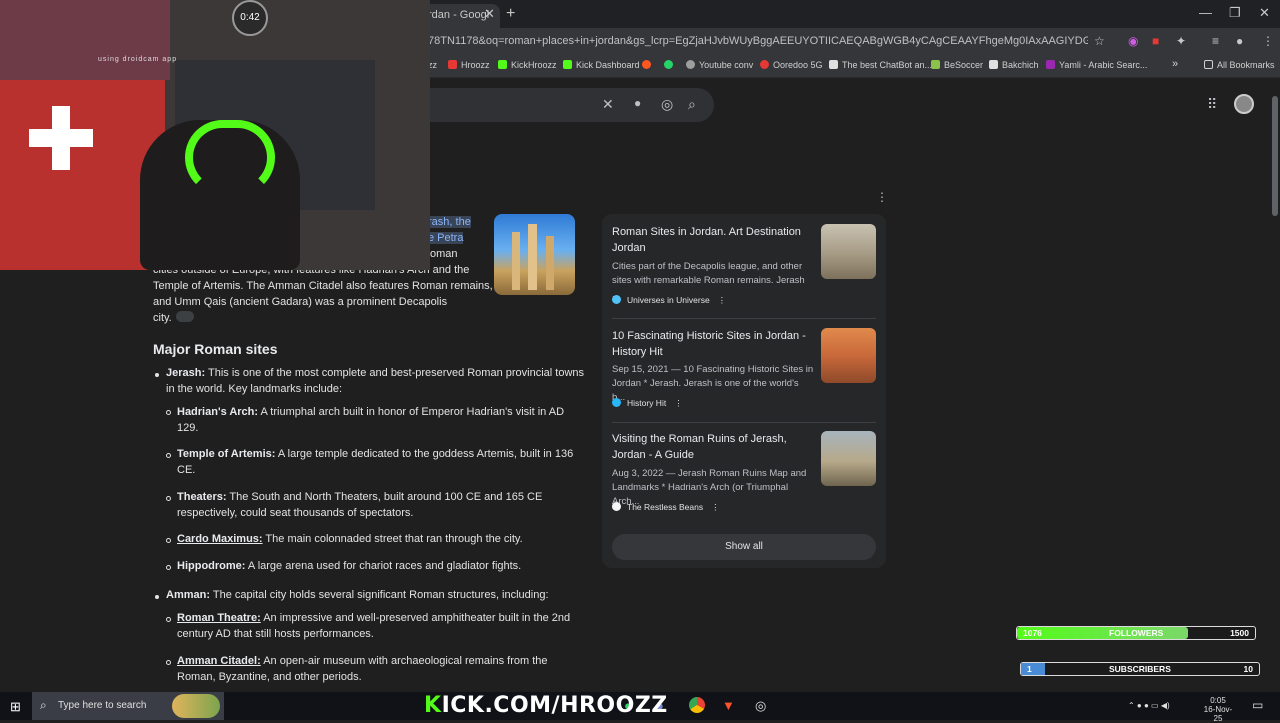 This screenshot has height=723, width=1280. What do you see at coordinates (1257, 705) in the screenshot?
I see `notifications-icon: ▭` at bounding box center [1257, 705].